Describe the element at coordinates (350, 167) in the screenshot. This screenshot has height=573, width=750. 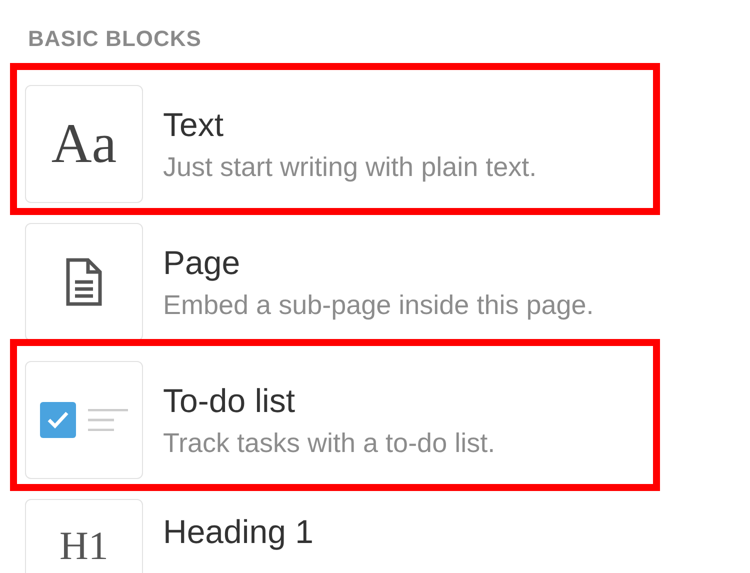
I see `block-description: Just start writing with plain text.` at that location.